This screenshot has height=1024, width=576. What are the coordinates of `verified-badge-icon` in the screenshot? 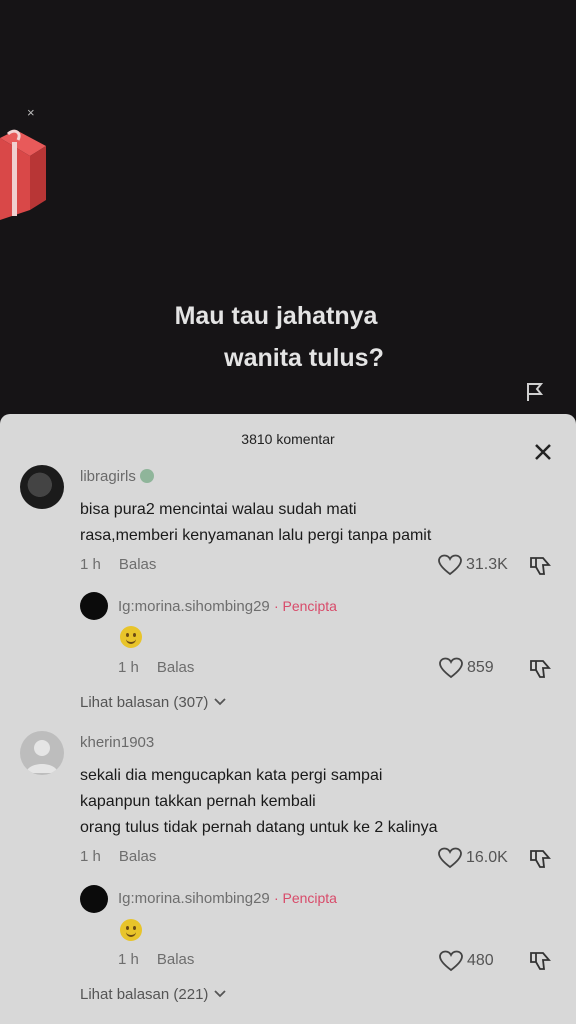 It's located at (146, 476).